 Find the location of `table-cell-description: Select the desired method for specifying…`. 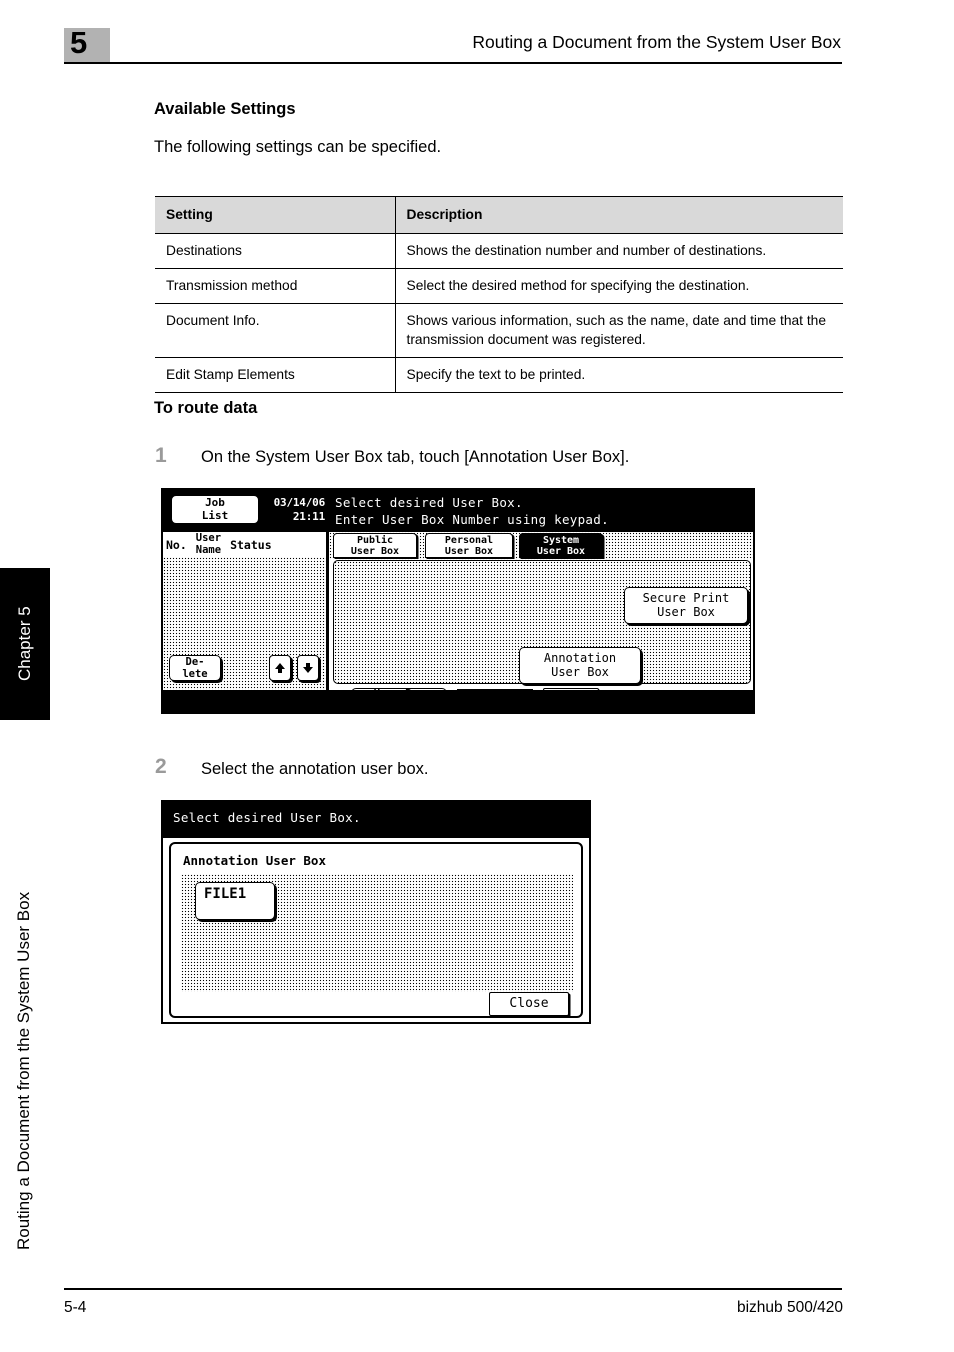

table-cell-description: Select the desired method for specifying… is located at coordinates (619, 286).